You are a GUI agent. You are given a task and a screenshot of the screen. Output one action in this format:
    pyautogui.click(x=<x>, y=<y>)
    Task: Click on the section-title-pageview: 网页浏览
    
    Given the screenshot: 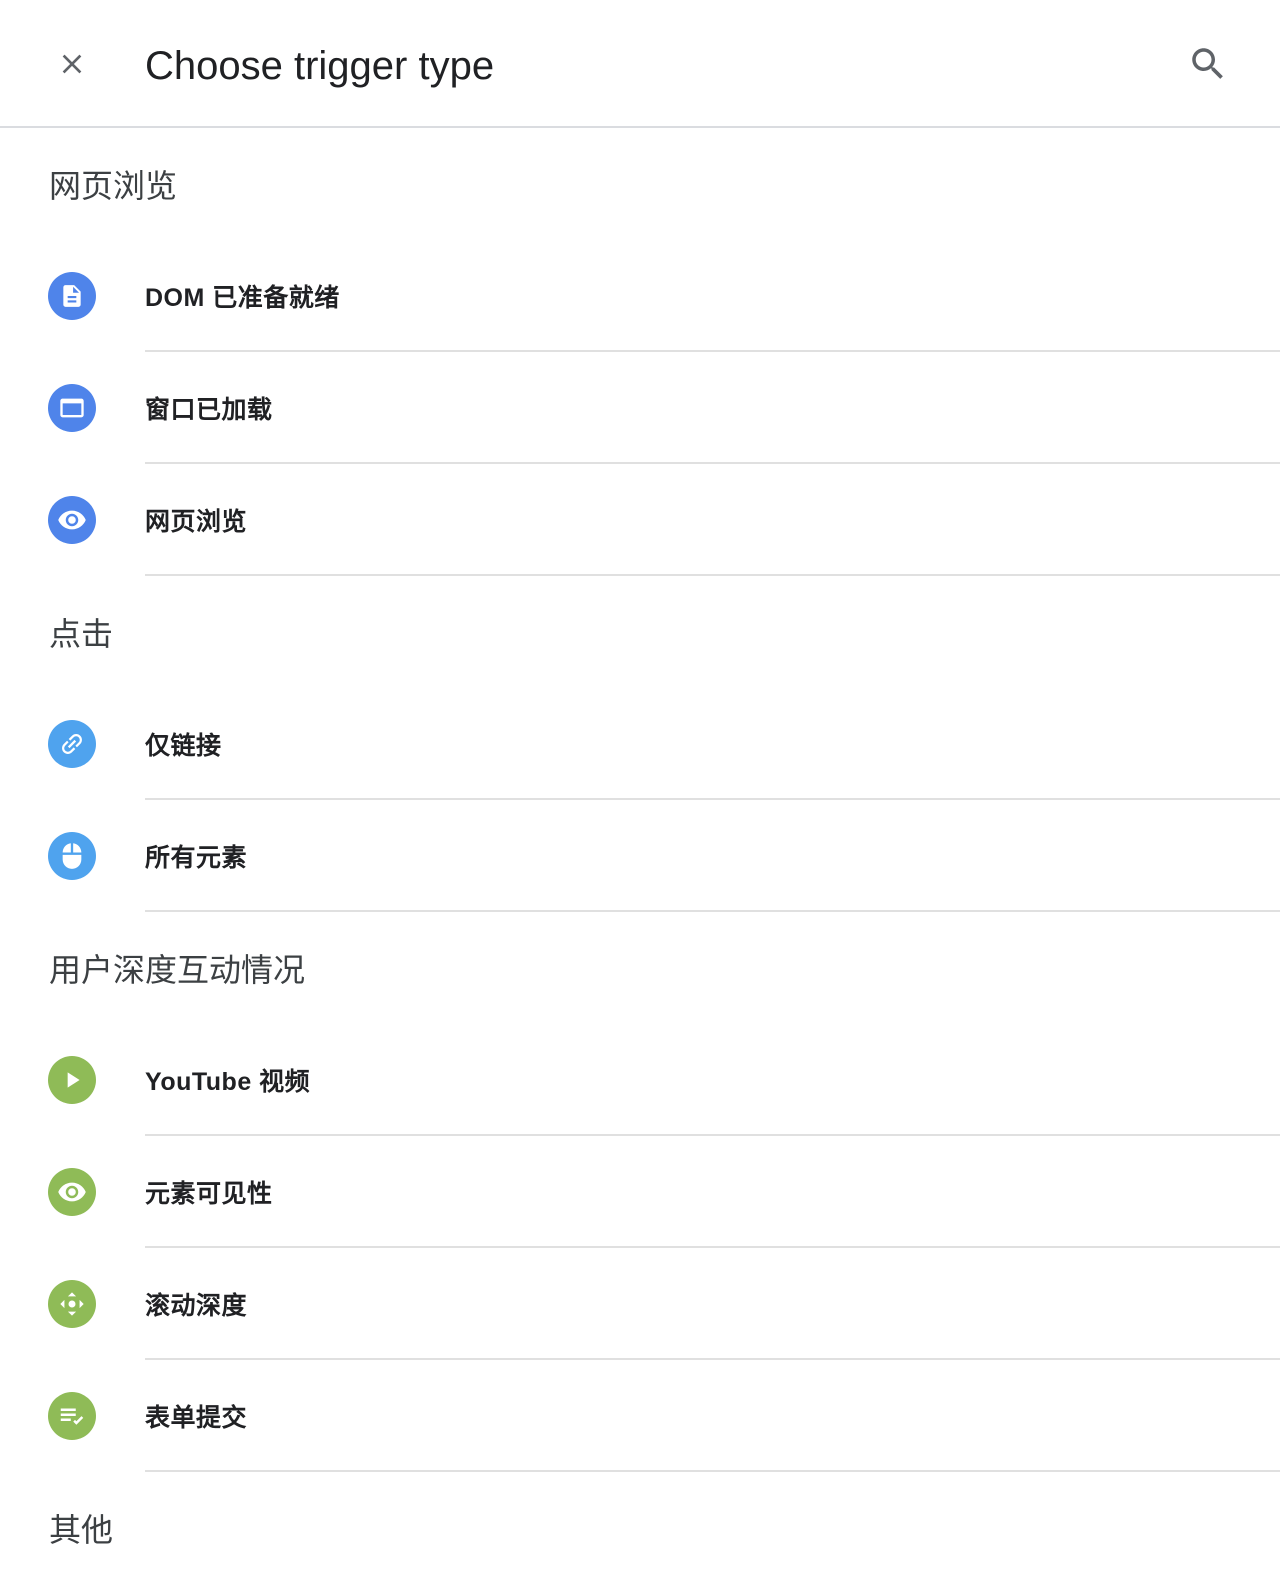 What is the action you would take?
    pyautogui.click(x=113, y=186)
    